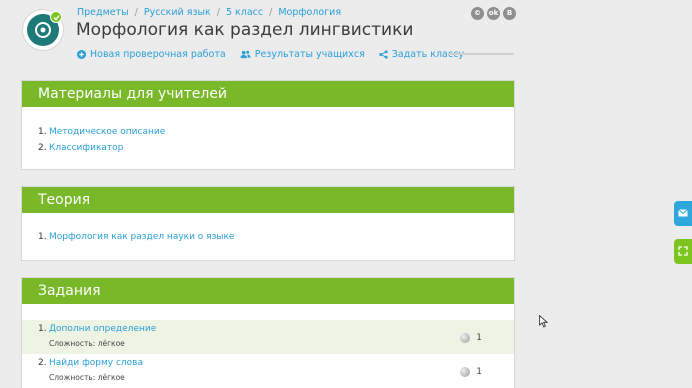 This screenshot has width=692, height=388. Describe the element at coordinates (158, 54) in the screenshot. I see `new-test-label: Новая проверочная работа` at that location.